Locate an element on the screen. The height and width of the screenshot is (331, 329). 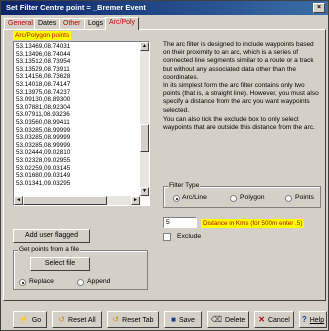
polygon-radio is located at coordinates (233, 198).